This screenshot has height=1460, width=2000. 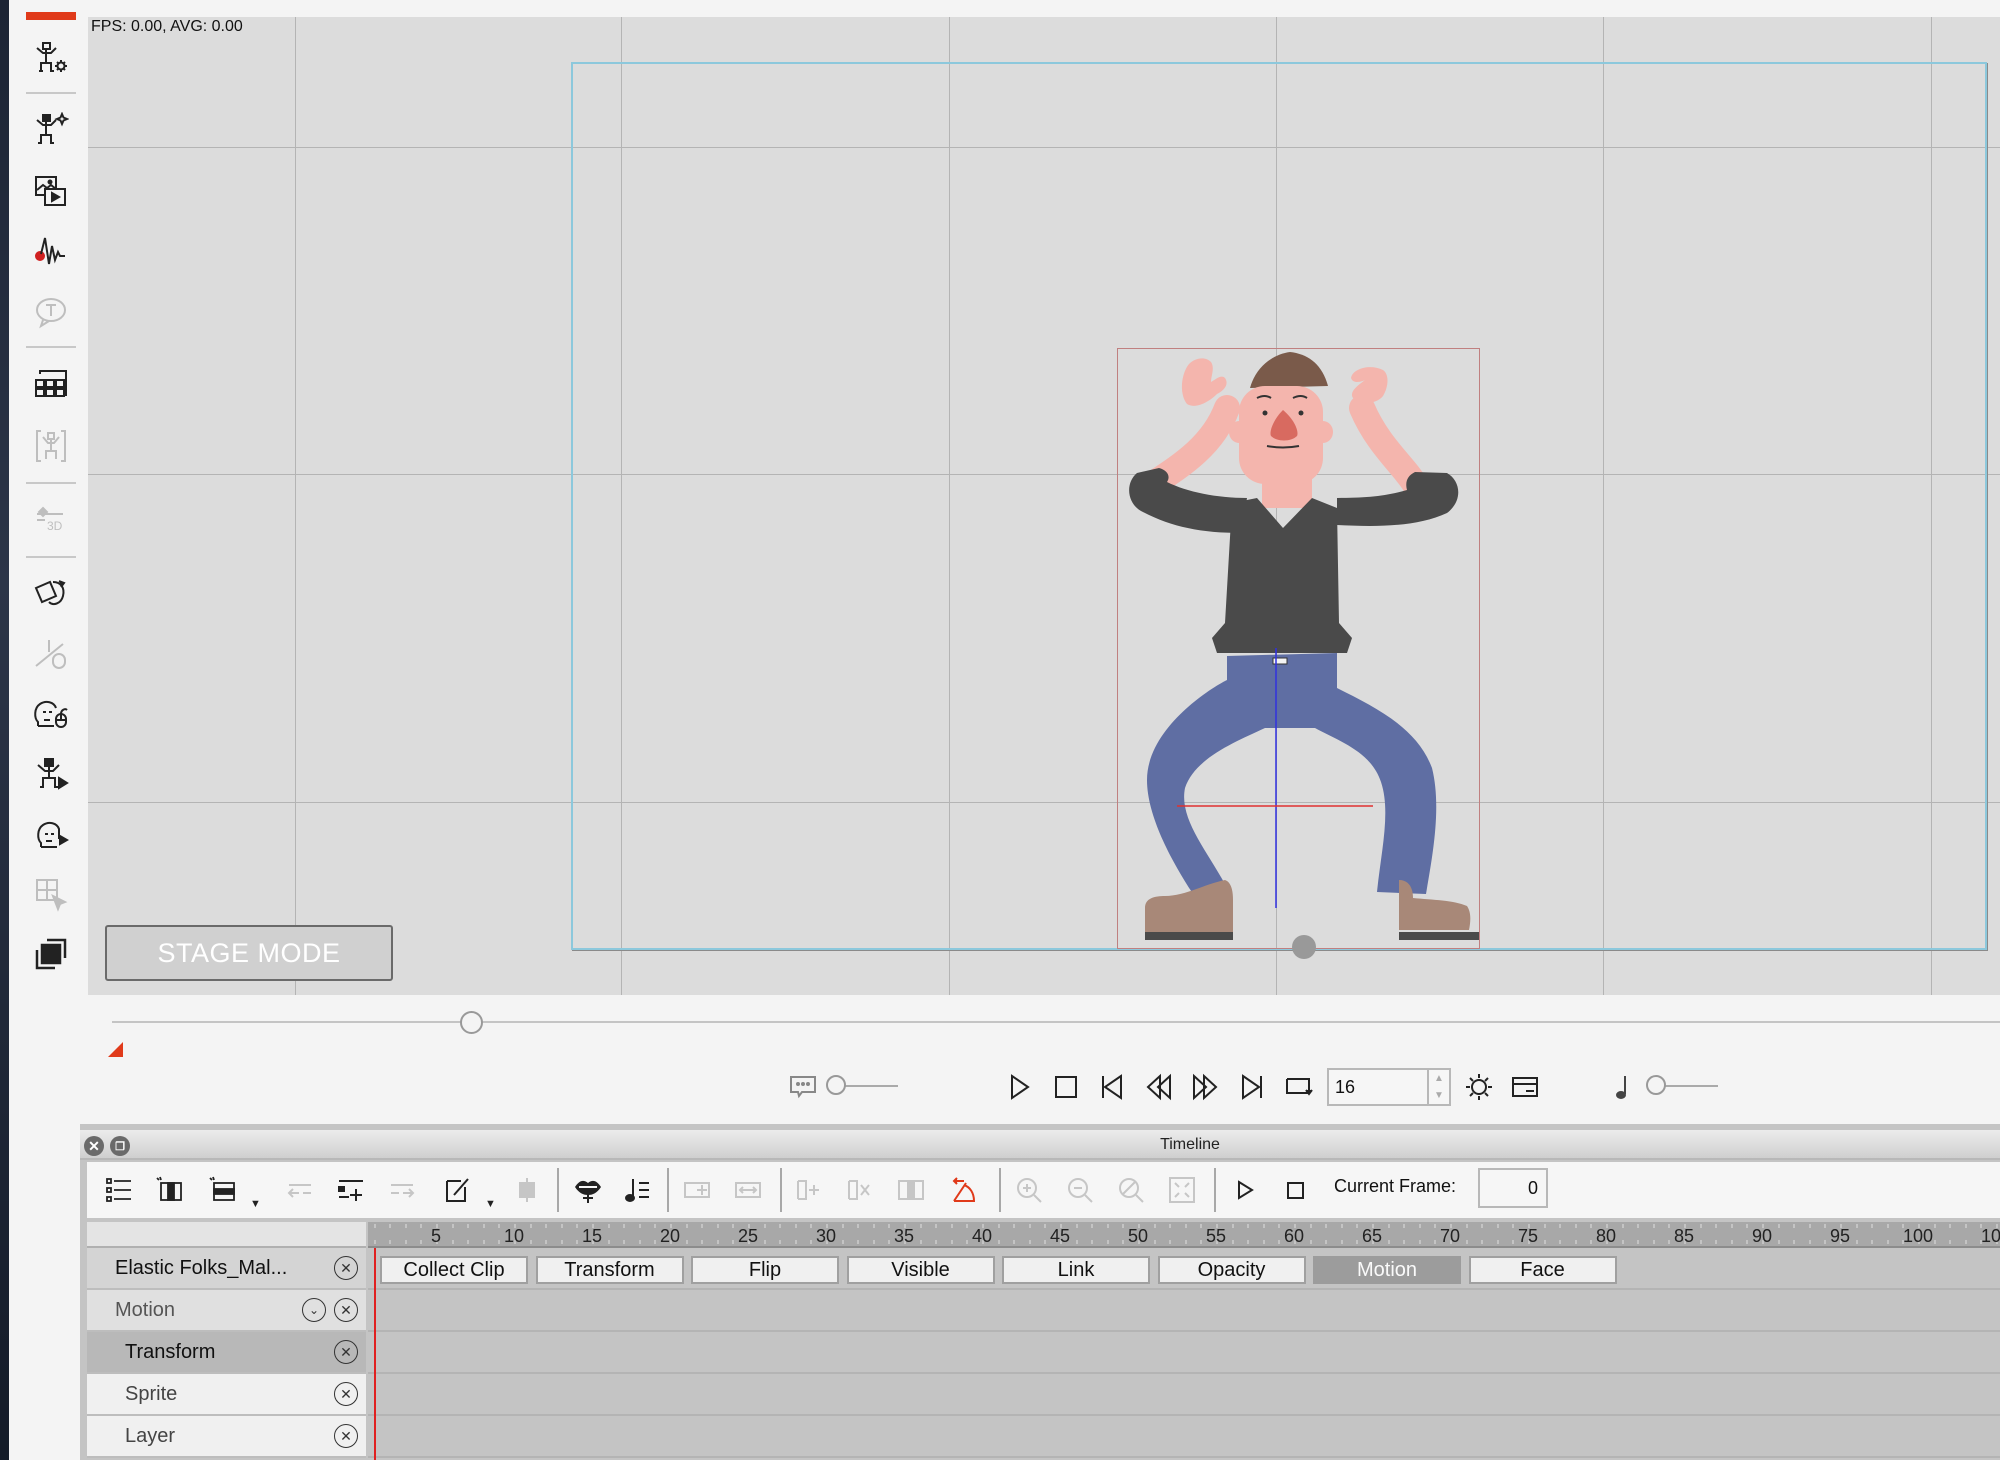 I want to click on track-list-icon, so click(x=119, y=1190).